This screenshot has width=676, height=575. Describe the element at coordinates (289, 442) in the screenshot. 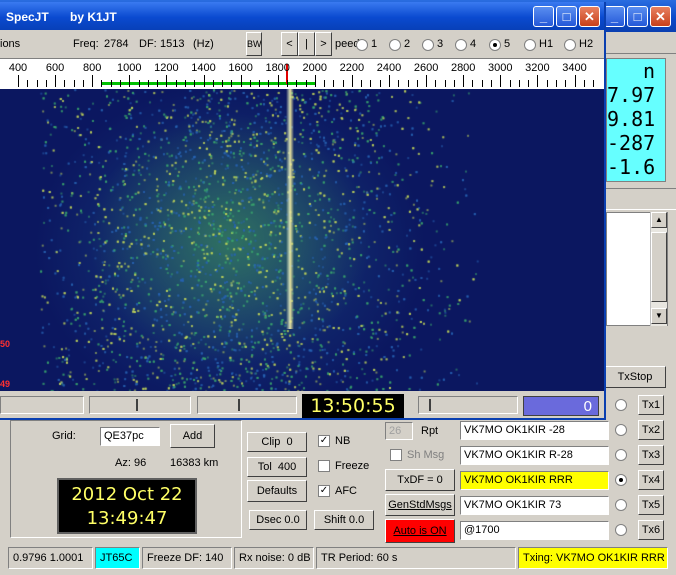

I see `clip-value: 0` at that location.